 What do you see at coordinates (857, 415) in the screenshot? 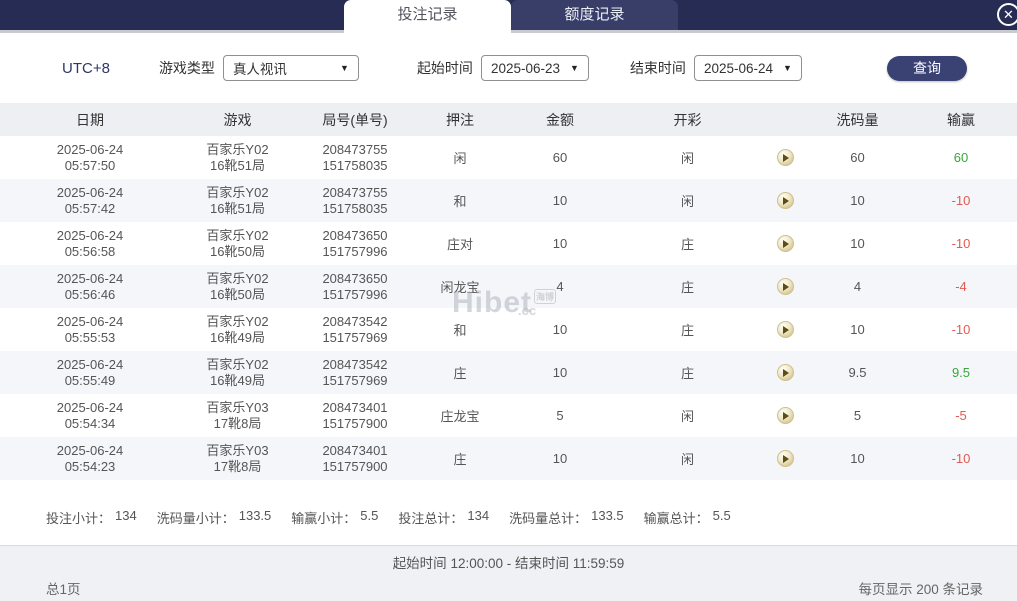
I see `cell-rolling: 5` at bounding box center [857, 415].